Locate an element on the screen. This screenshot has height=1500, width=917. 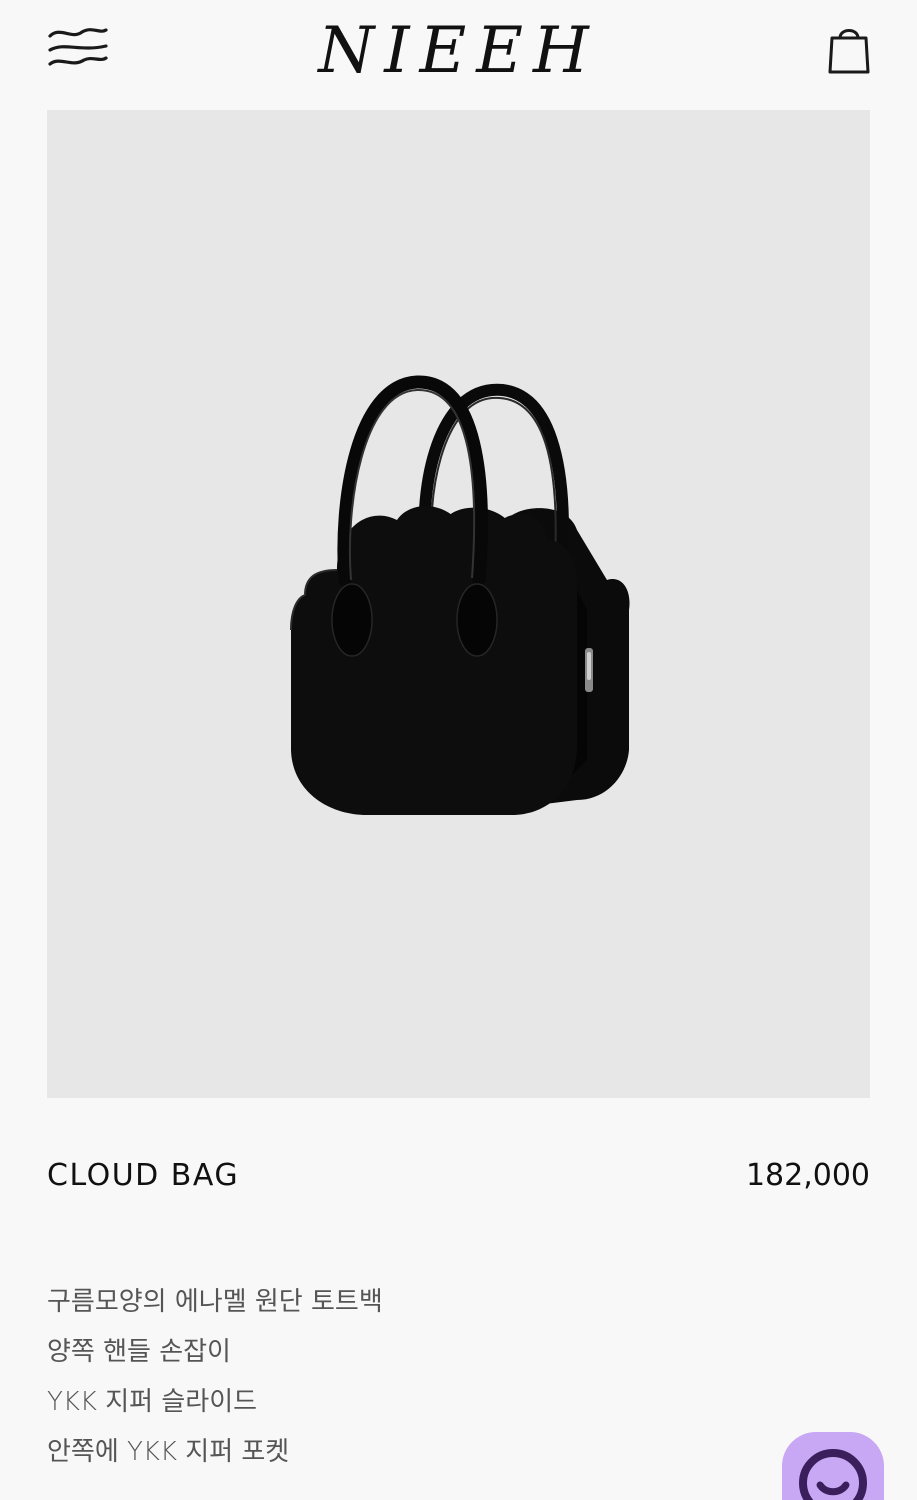
shopping-bag-icon is located at coordinates (849, 51).